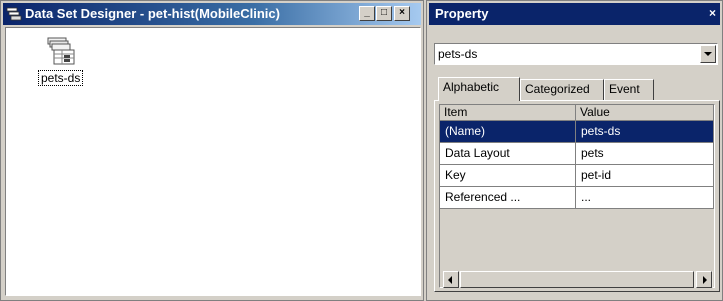 The width and height of the screenshot is (723, 301). Describe the element at coordinates (508, 113) in the screenshot. I see `column-header-item: Item` at that location.